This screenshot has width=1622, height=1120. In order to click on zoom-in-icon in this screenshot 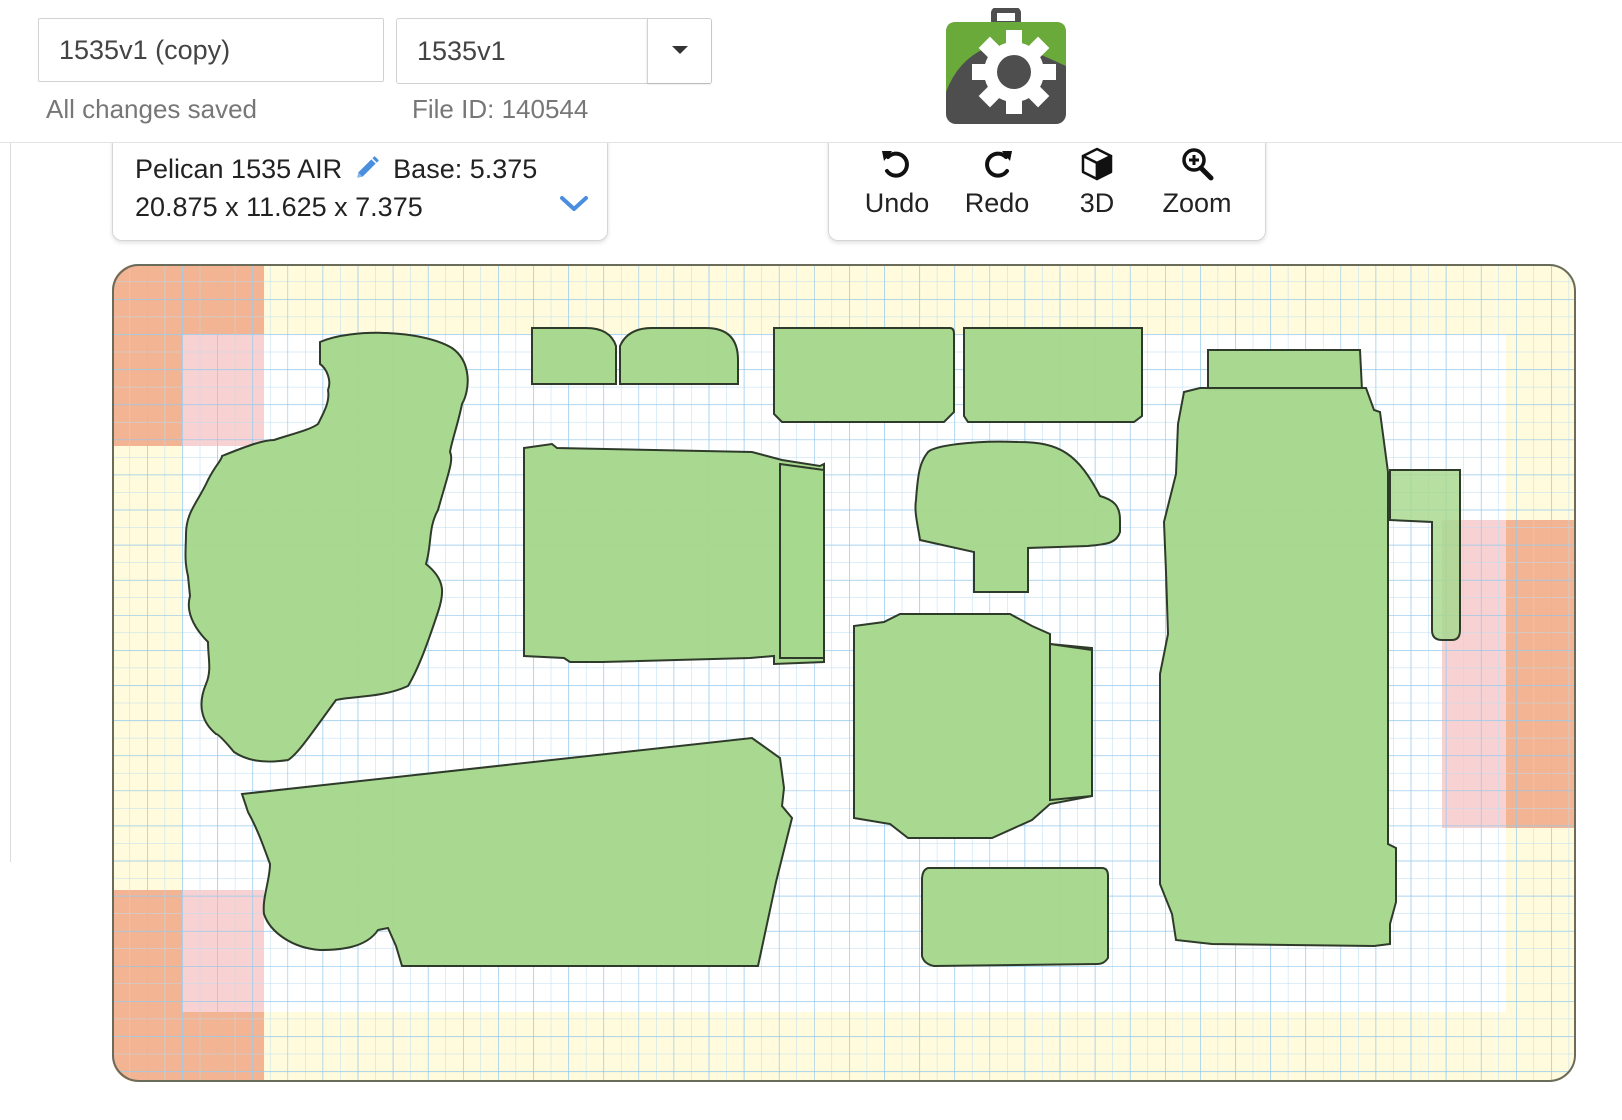, I will do `click(1198, 164)`.